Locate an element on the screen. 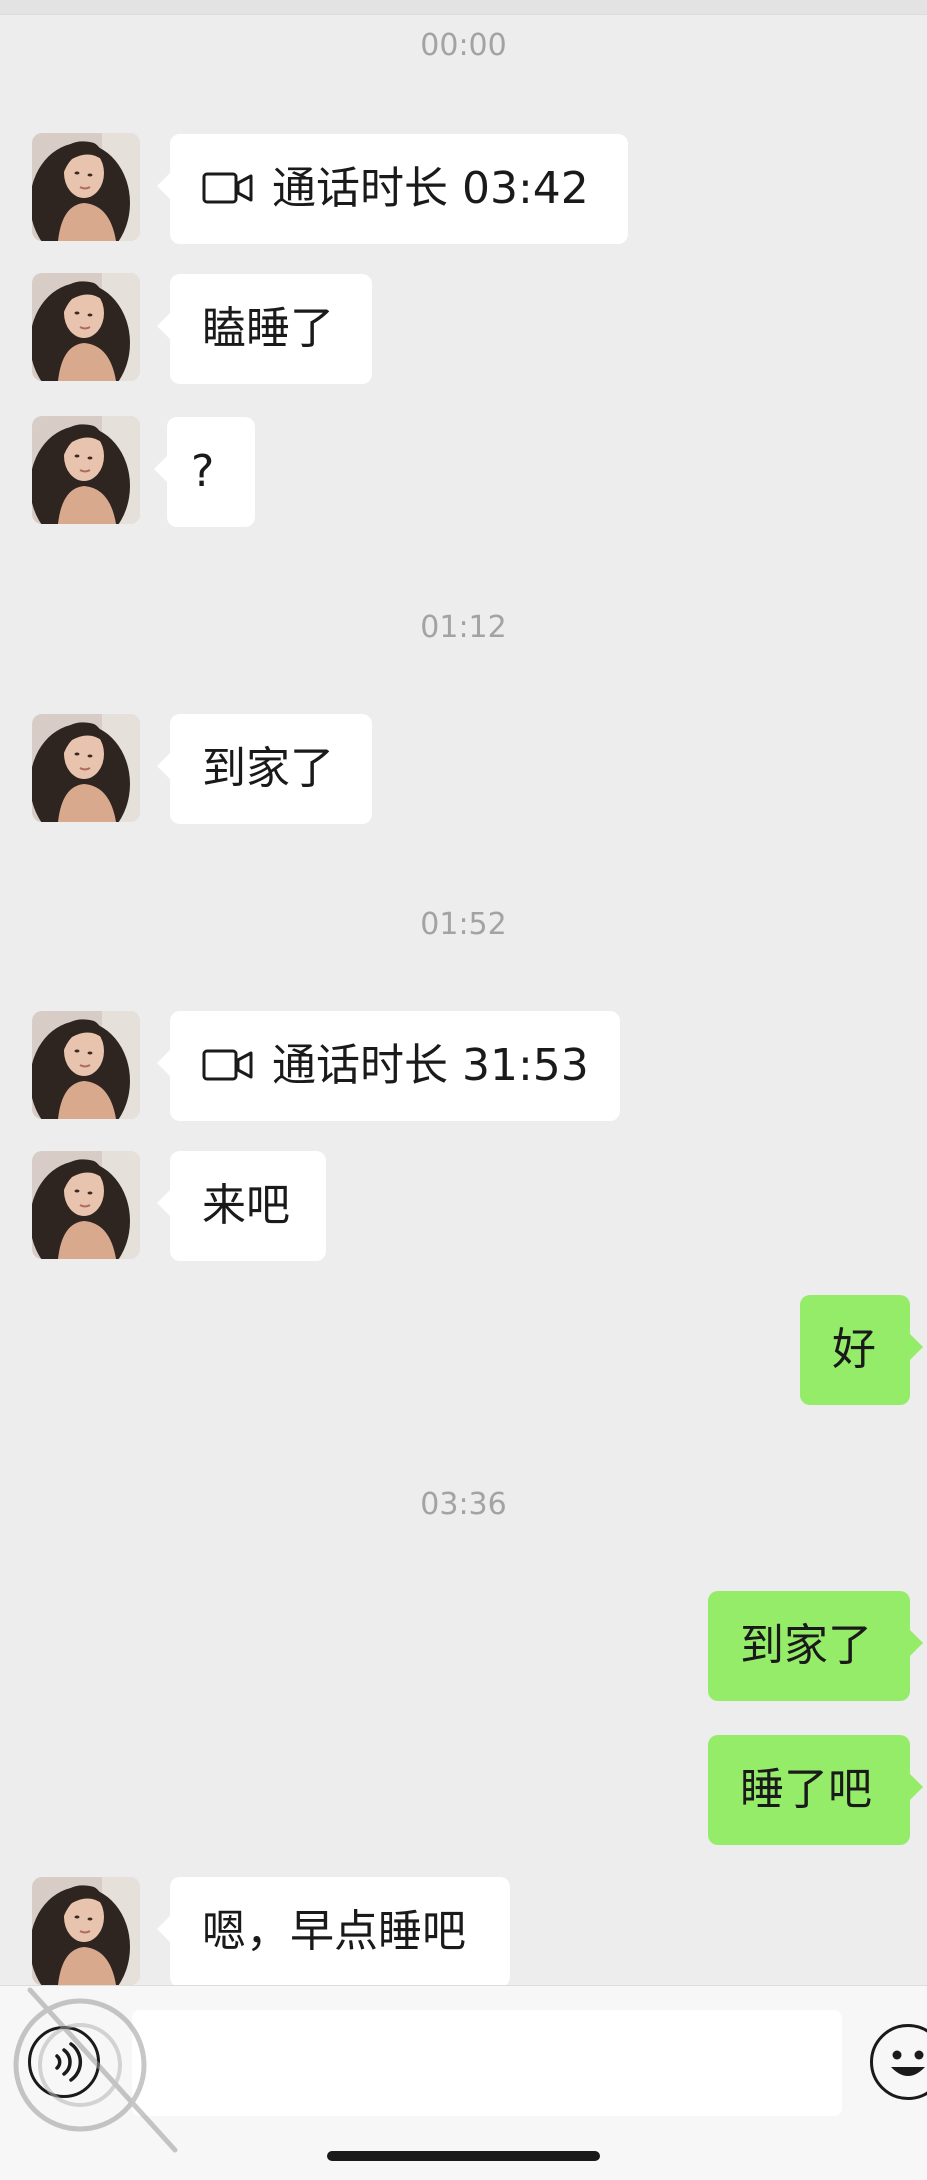  timestamp: 01:52 is located at coordinates (463, 924).